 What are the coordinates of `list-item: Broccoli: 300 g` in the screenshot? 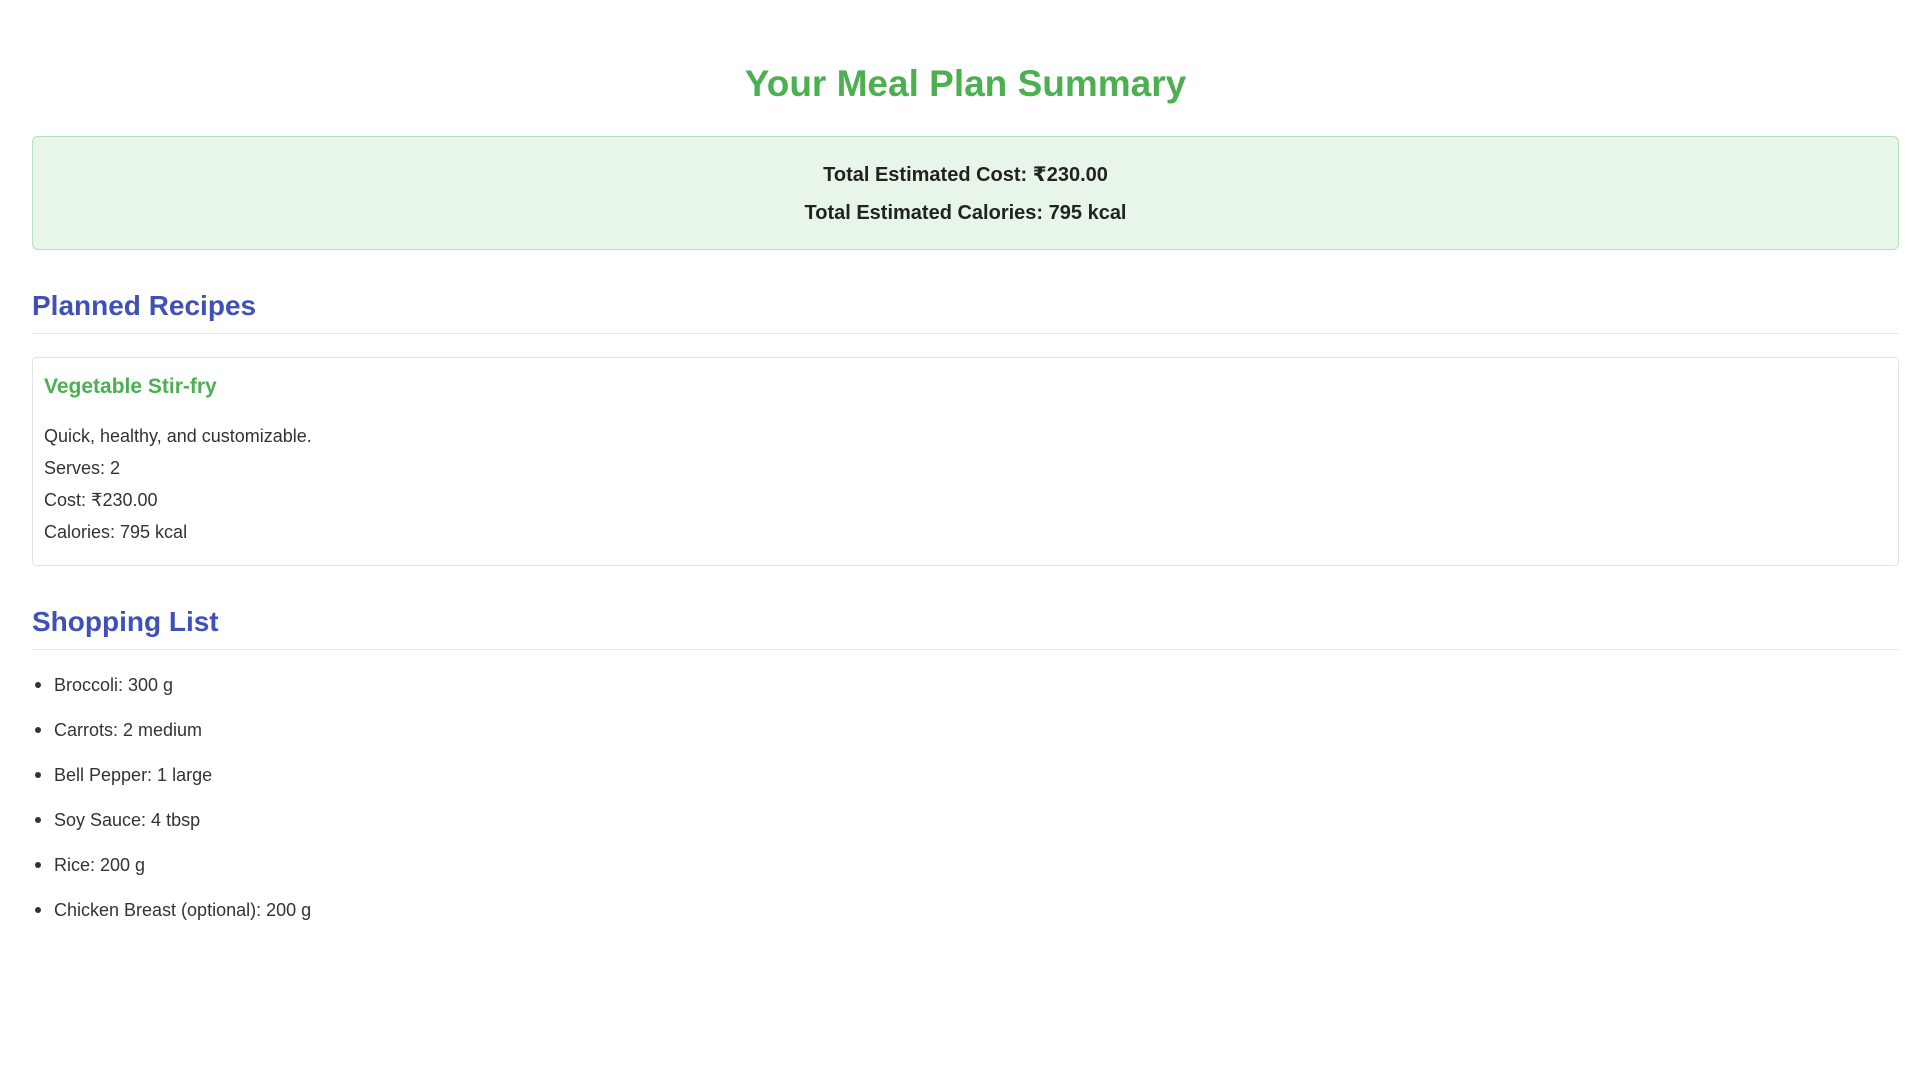 It's located at (965, 696).